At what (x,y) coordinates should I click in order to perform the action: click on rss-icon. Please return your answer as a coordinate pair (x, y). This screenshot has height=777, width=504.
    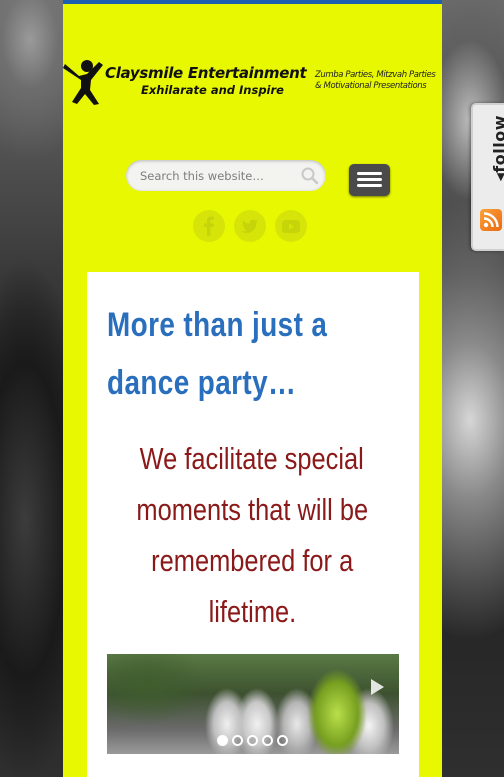
    Looking at the image, I should click on (491, 220).